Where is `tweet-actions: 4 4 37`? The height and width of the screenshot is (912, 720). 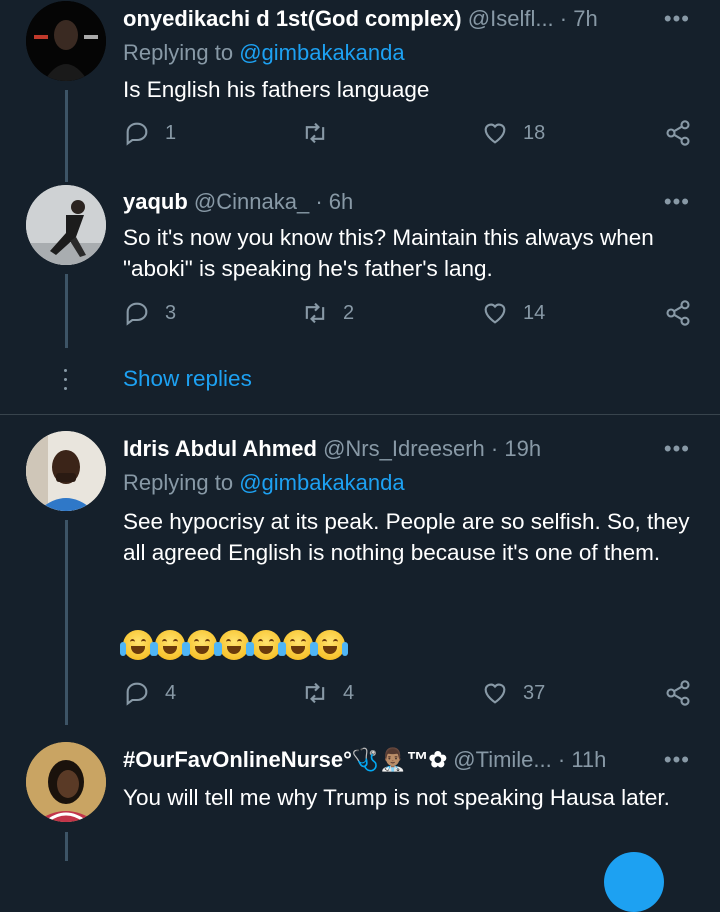 tweet-actions: 4 4 37 is located at coordinates (407, 695).